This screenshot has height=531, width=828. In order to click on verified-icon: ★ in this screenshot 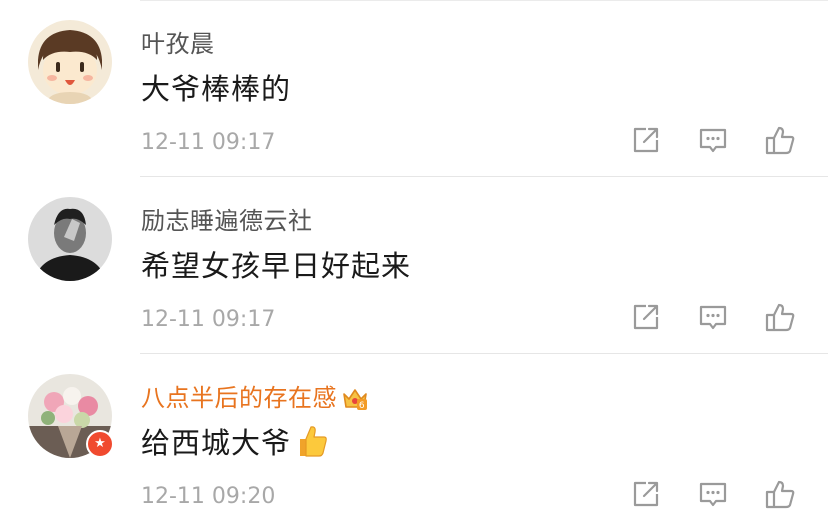, I will do `click(100, 444)`.